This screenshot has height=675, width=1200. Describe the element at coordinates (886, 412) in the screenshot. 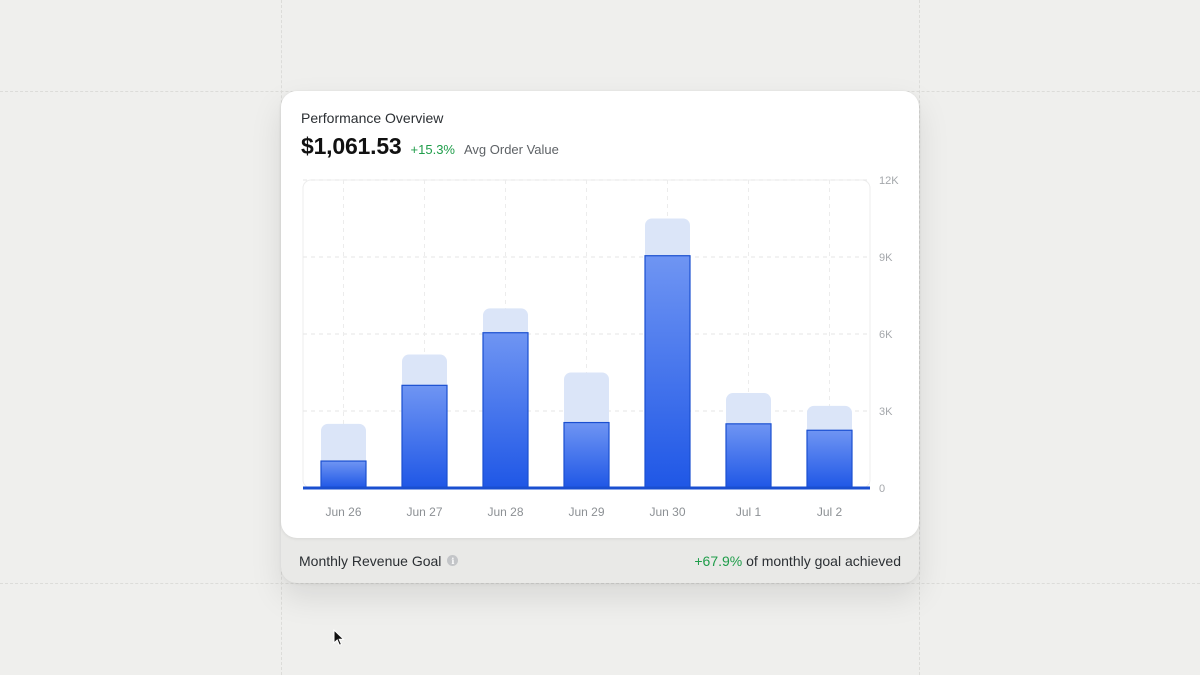

I see `y-tick-label: 3K` at that location.